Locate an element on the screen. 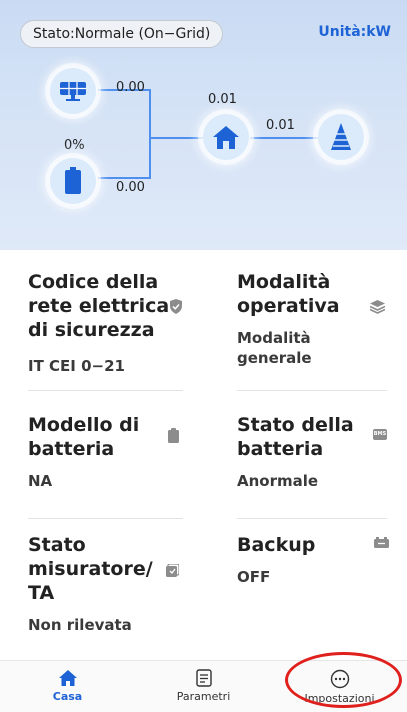 This screenshot has height=712, width=407. meter-card: Stato misuratore/ TA Non rilevata is located at coordinates (113, 584).